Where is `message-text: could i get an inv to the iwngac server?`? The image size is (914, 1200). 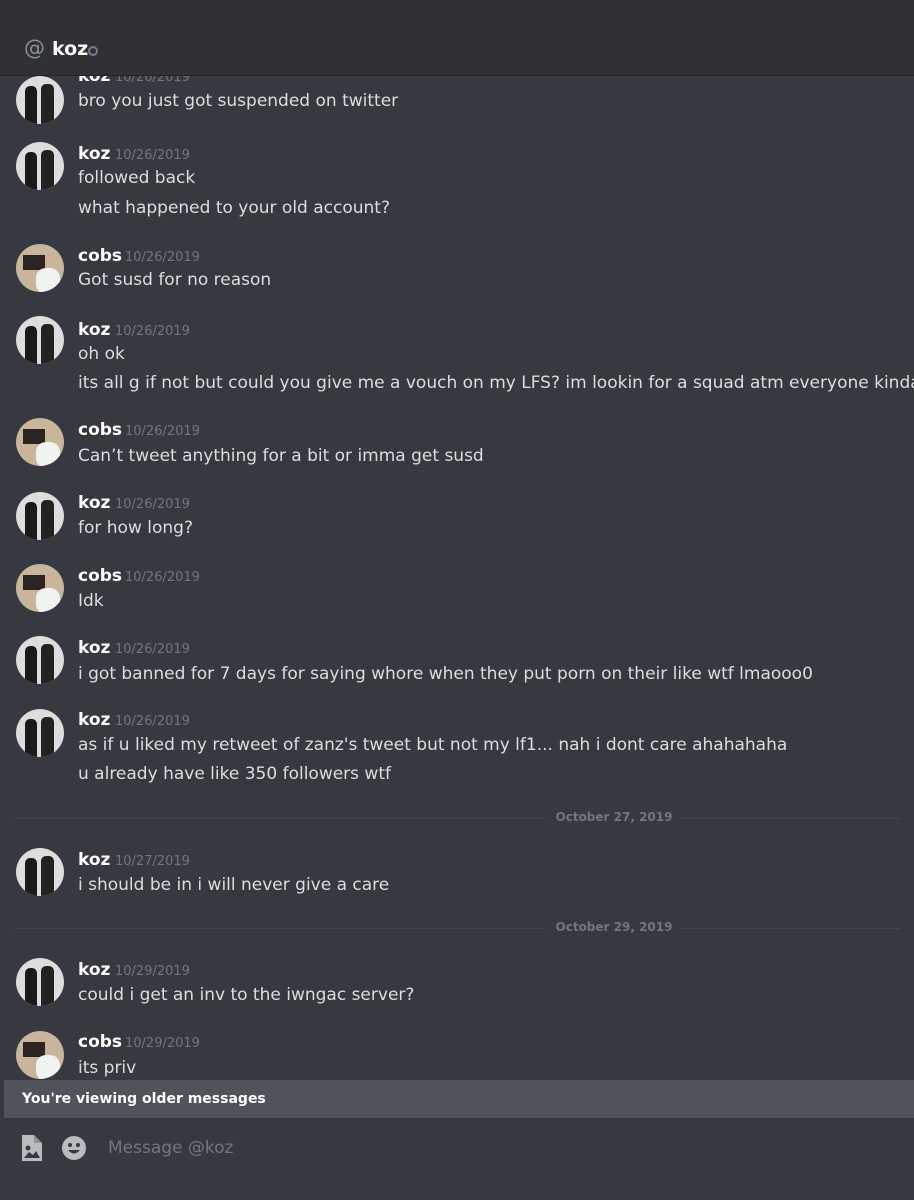 message-text: could i get an inv to the iwngac server? is located at coordinates (246, 995).